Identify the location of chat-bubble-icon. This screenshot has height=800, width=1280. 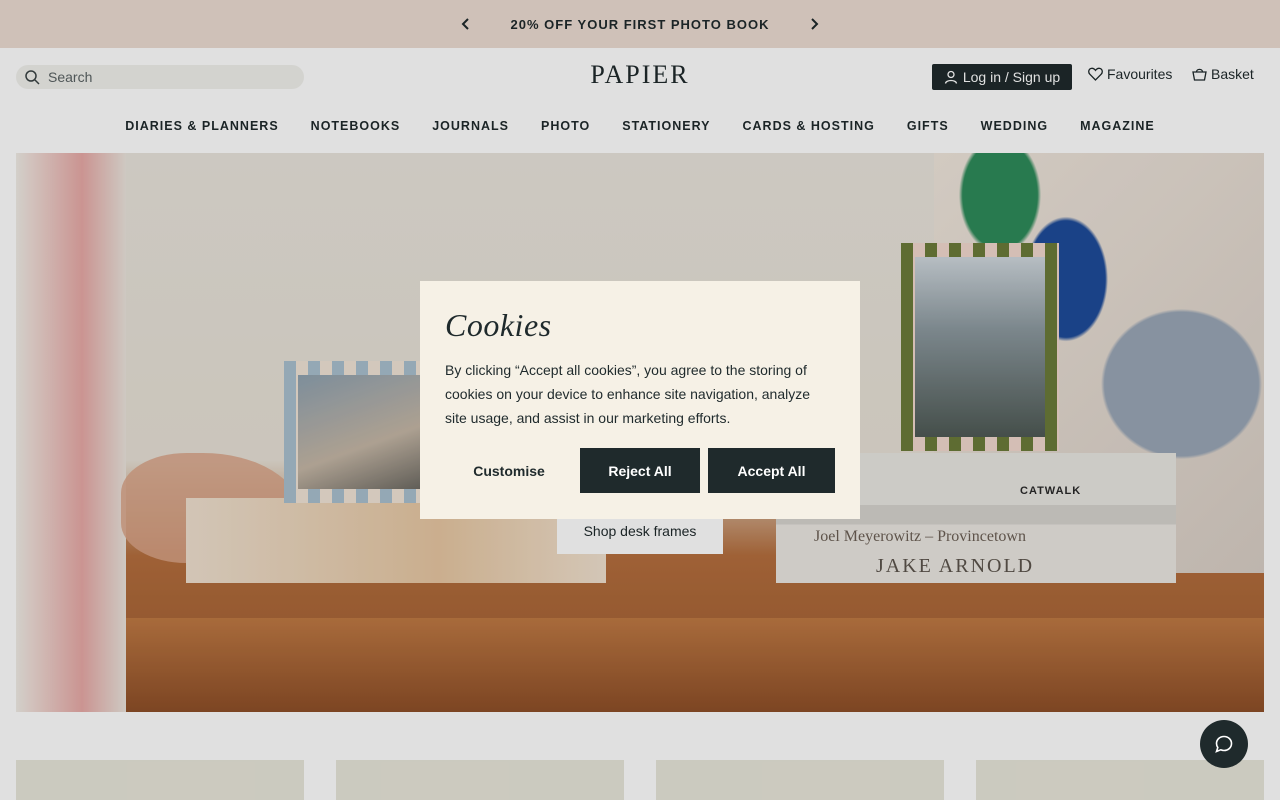
(1224, 744).